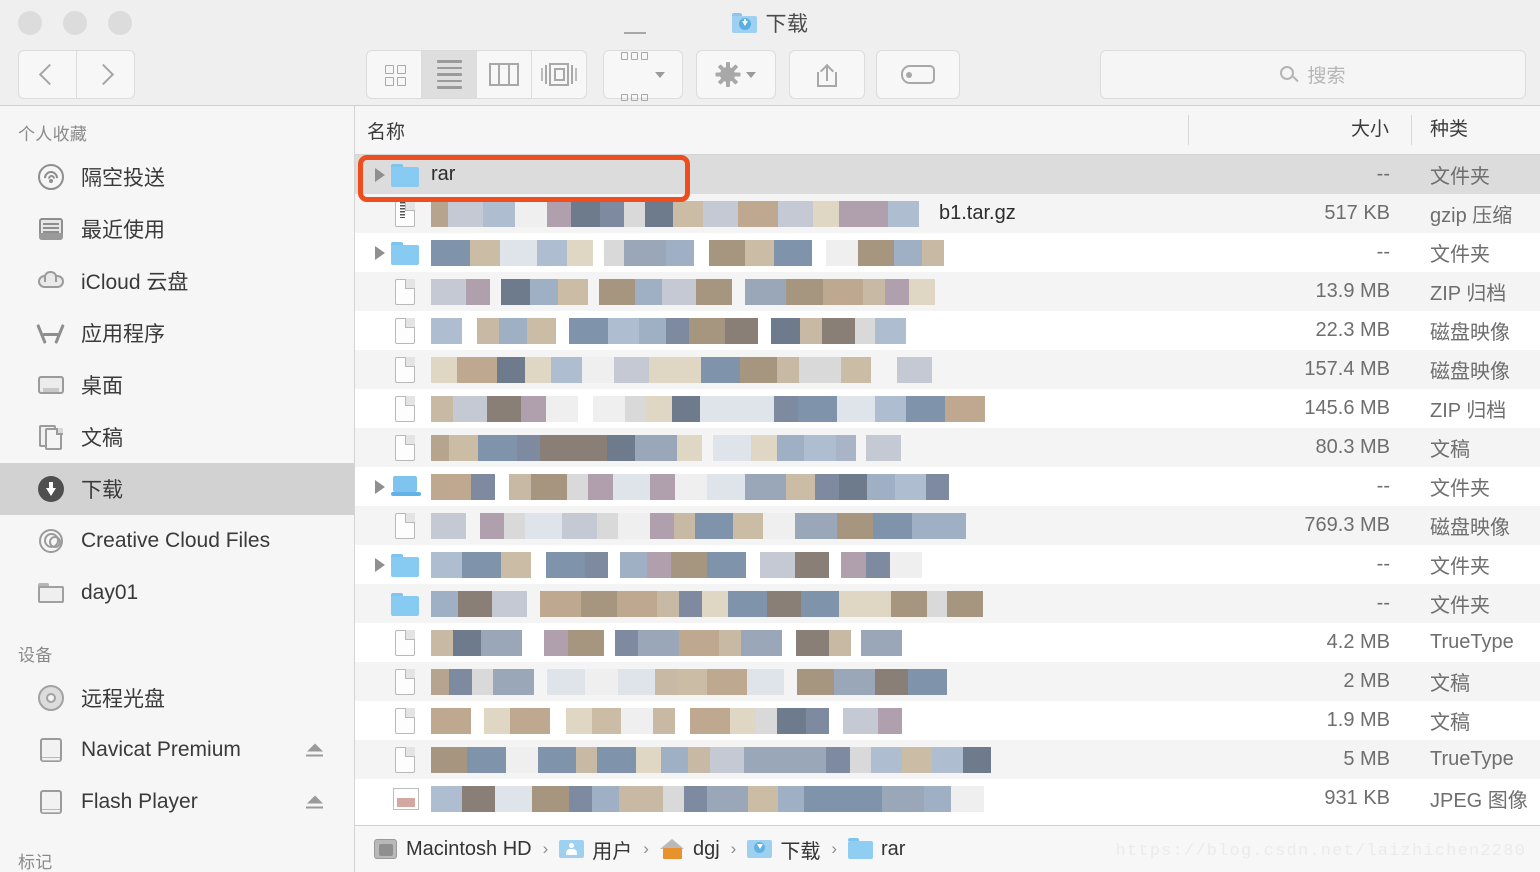 This screenshot has width=1540, height=872. What do you see at coordinates (393, 74) in the screenshot?
I see `icon-view-button` at bounding box center [393, 74].